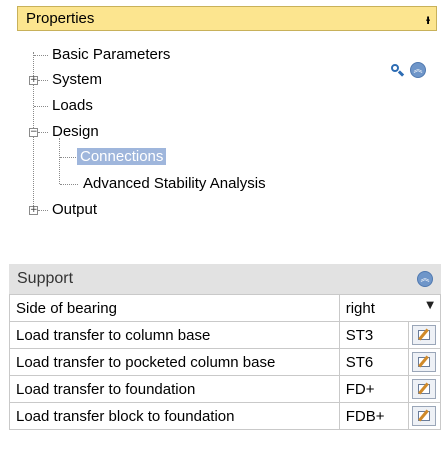 Image resolution: width=441 pixels, height=465 pixels. I want to click on grid-row-column-base: Load transfer to column base ST3, so click(225, 335).